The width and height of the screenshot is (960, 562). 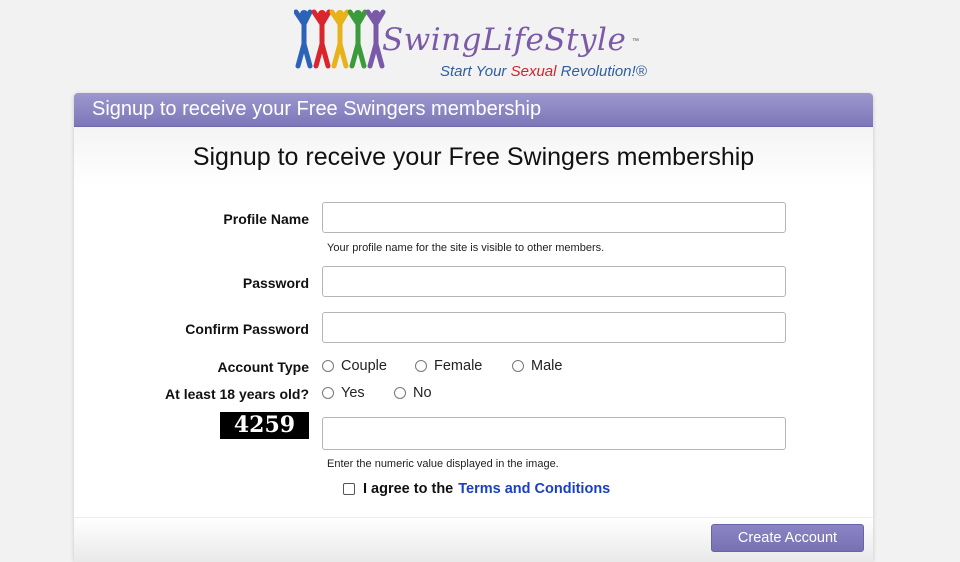 I want to click on age-yes-radio: Yes, so click(x=343, y=393).